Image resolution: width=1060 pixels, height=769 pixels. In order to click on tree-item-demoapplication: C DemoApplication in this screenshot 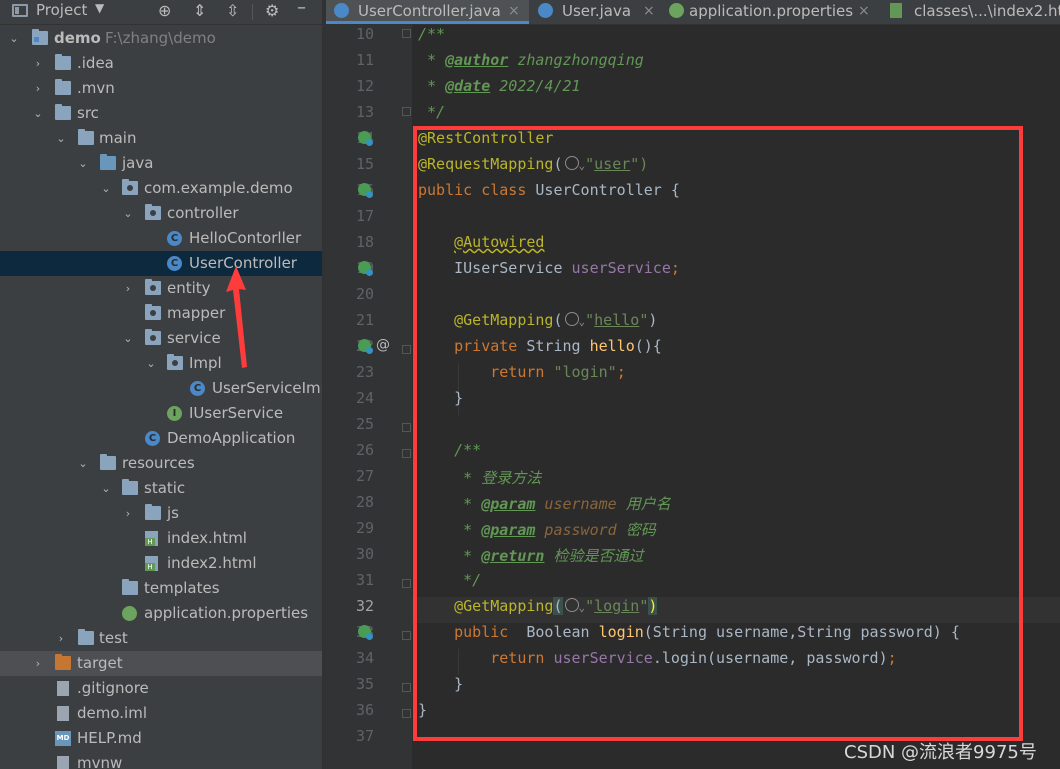, I will do `click(161, 438)`.